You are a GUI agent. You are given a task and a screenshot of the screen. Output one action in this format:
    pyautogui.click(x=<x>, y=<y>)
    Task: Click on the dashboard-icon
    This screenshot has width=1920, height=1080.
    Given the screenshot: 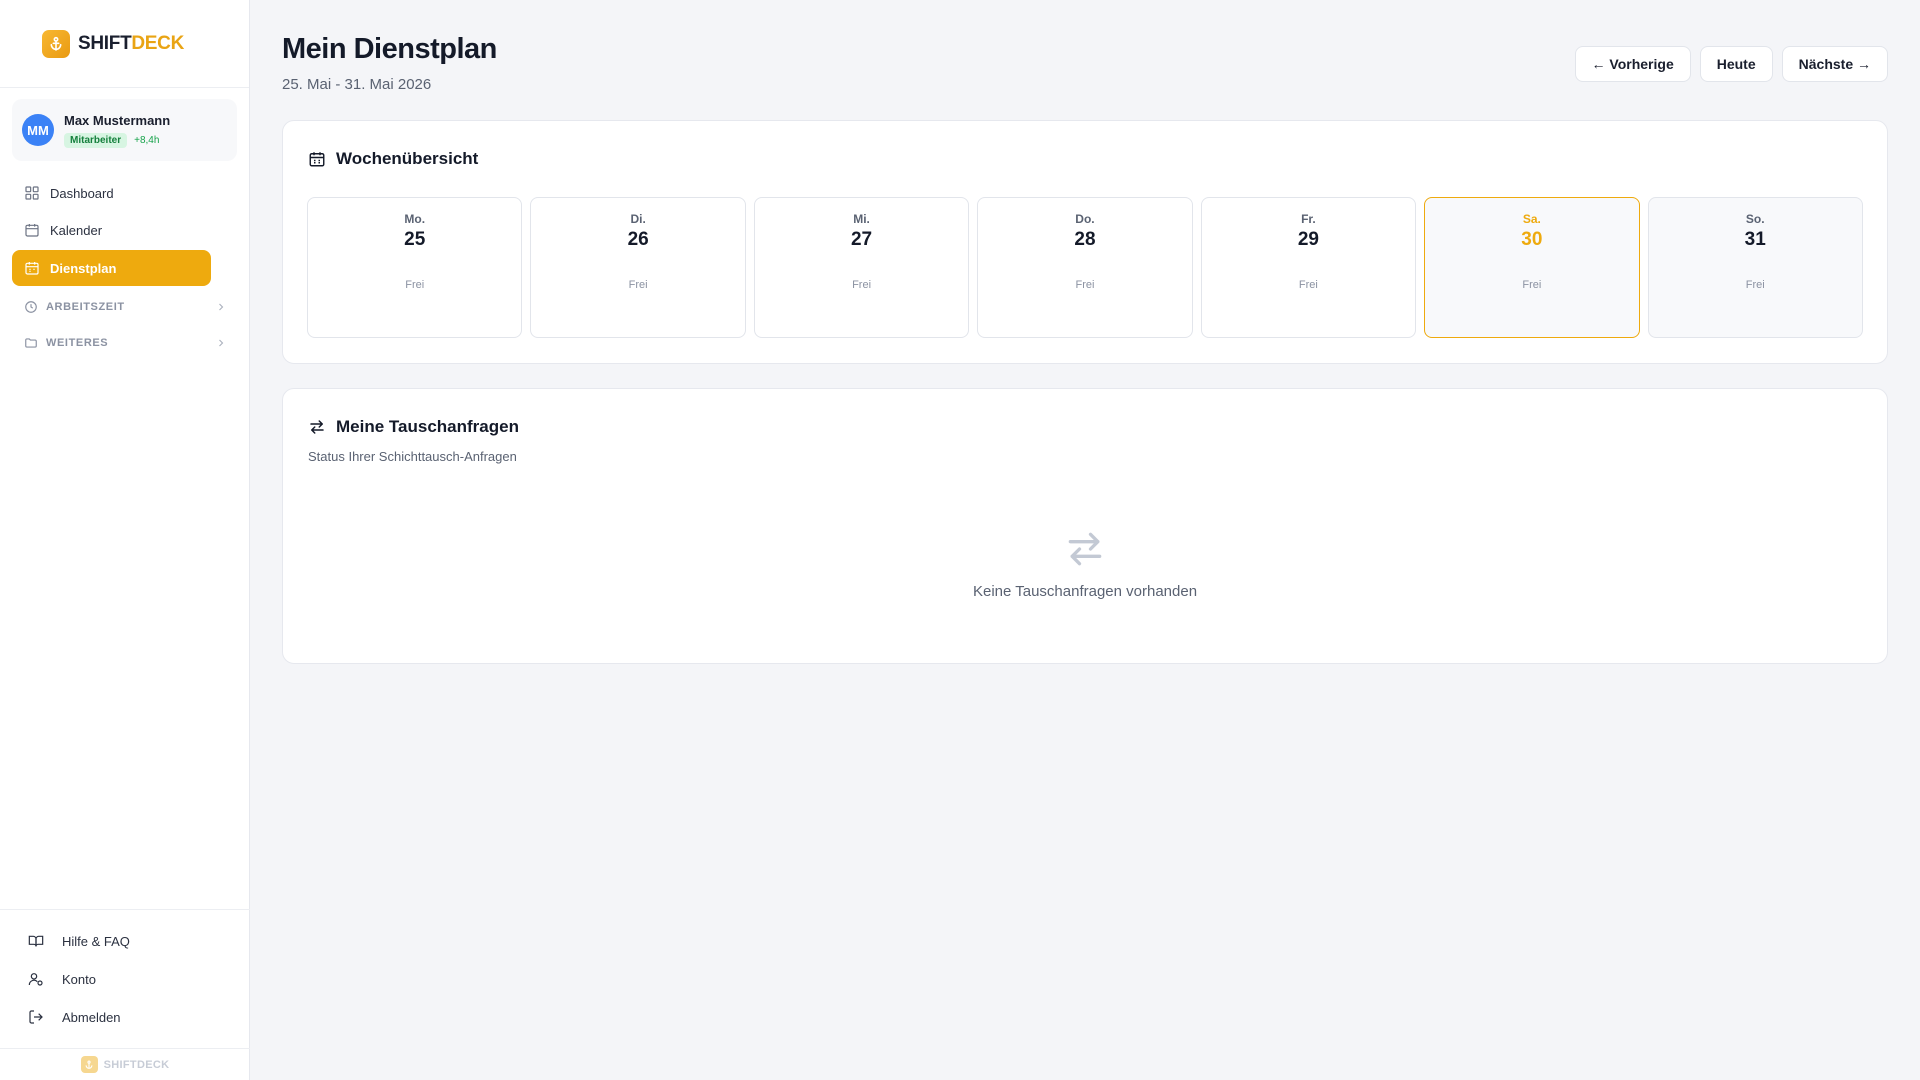 What is the action you would take?
    pyautogui.click(x=32, y=193)
    